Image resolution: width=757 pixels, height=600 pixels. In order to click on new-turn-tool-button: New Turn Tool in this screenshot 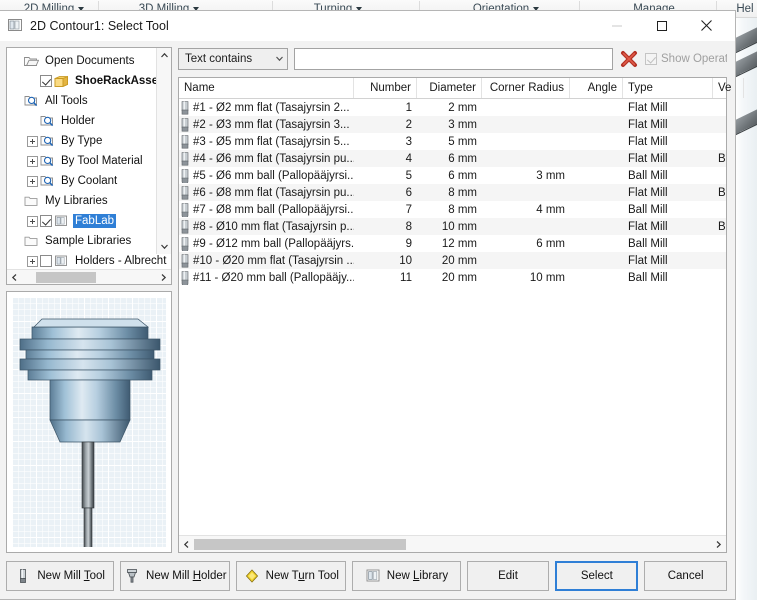, I will do `click(291, 576)`.